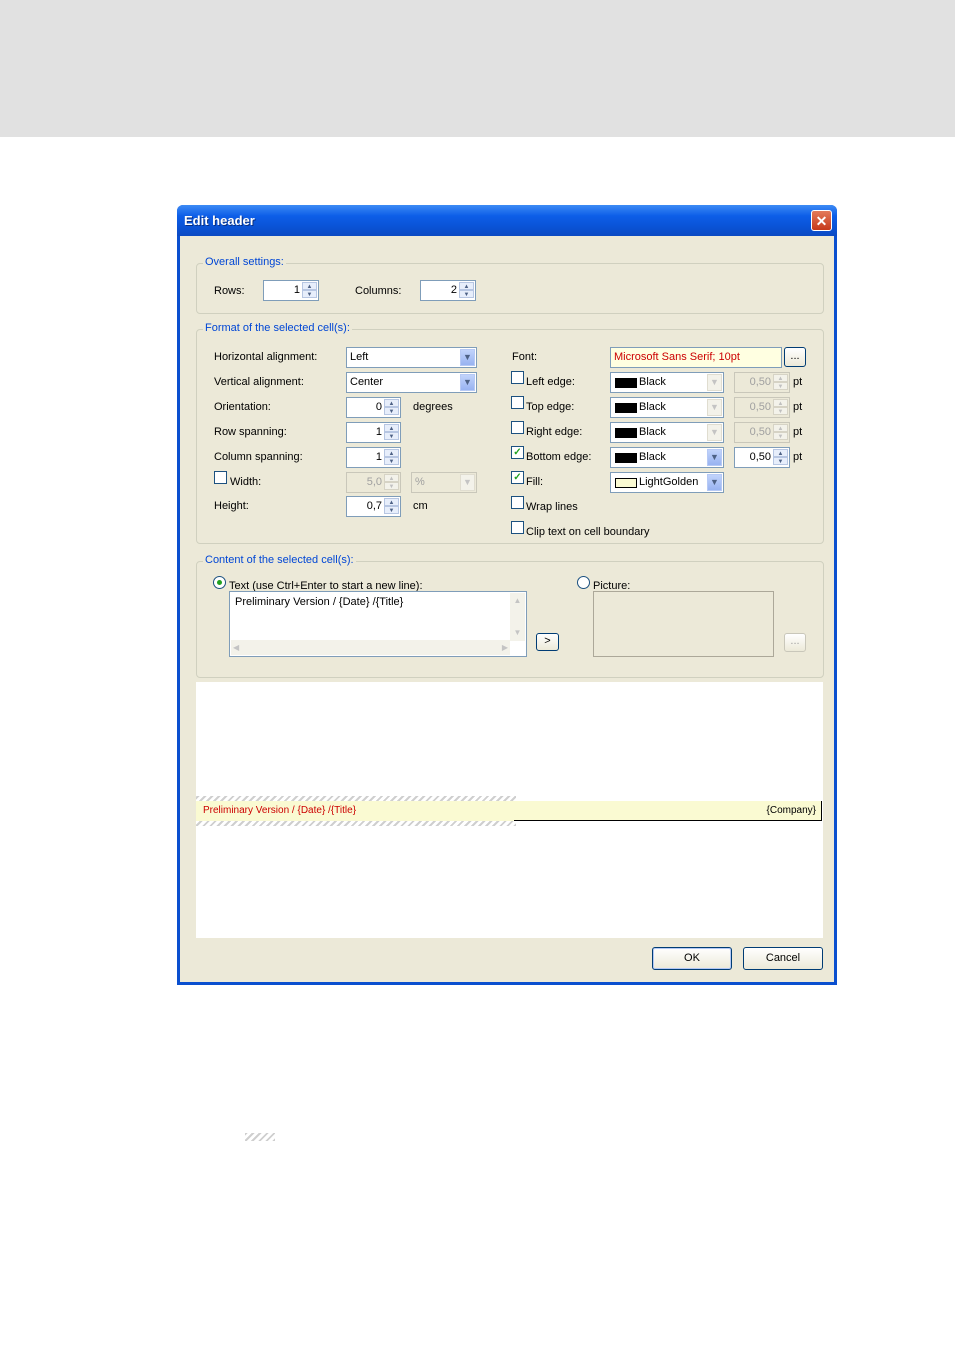  What do you see at coordinates (517, 452) in the screenshot?
I see `bottom-edge-checkbox: ✓` at bounding box center [517, 452].